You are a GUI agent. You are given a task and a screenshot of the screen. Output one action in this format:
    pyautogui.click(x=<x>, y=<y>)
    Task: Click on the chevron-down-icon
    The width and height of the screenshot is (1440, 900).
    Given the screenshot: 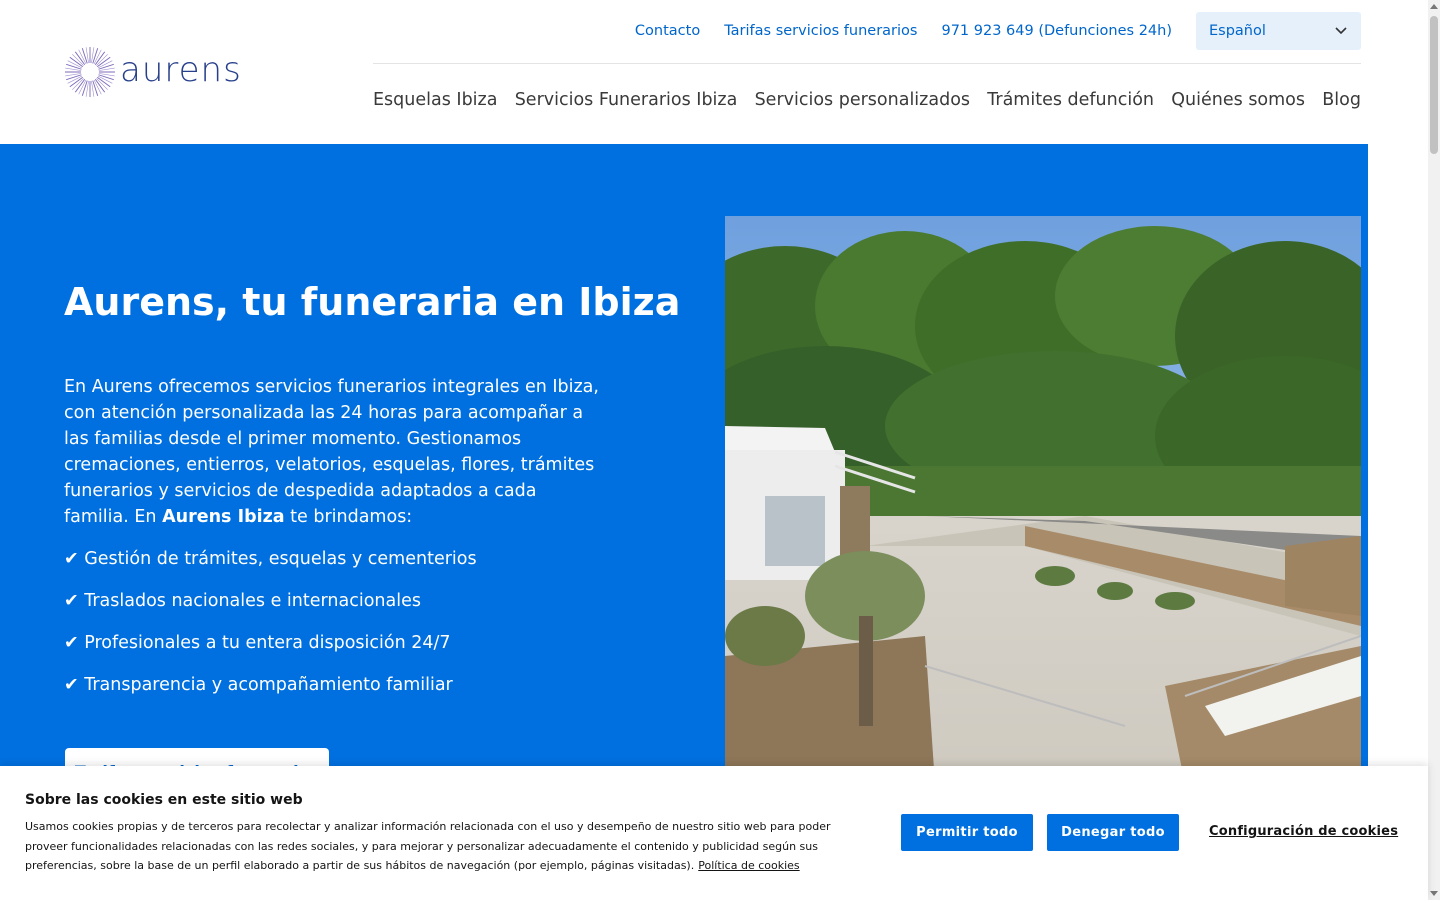 What is the action you would take?
    pyautogui.click(x=1341, y=31)
    